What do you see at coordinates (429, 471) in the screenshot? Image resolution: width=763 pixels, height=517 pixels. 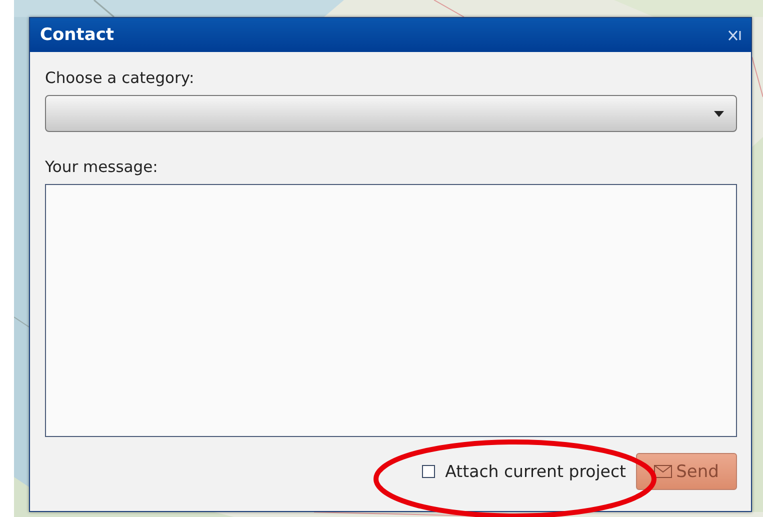 I see `checkbox-icon` at bounding box center [429, 471].